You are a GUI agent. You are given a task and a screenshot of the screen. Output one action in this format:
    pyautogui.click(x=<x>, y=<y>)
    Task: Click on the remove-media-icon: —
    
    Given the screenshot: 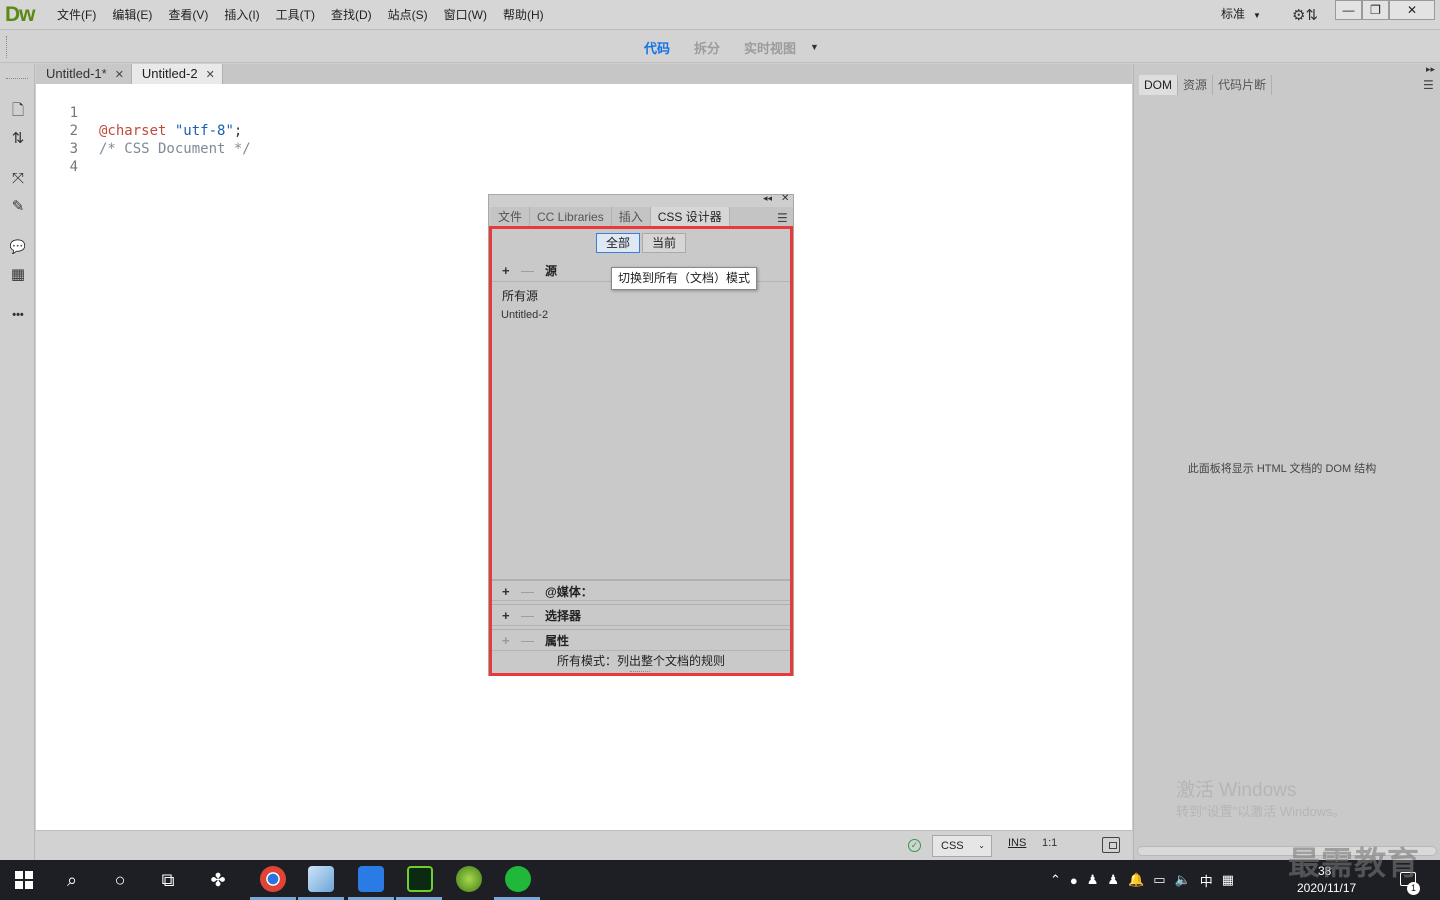 What is the action you would take?
    pyautogui.click(x=527, y=592)
    